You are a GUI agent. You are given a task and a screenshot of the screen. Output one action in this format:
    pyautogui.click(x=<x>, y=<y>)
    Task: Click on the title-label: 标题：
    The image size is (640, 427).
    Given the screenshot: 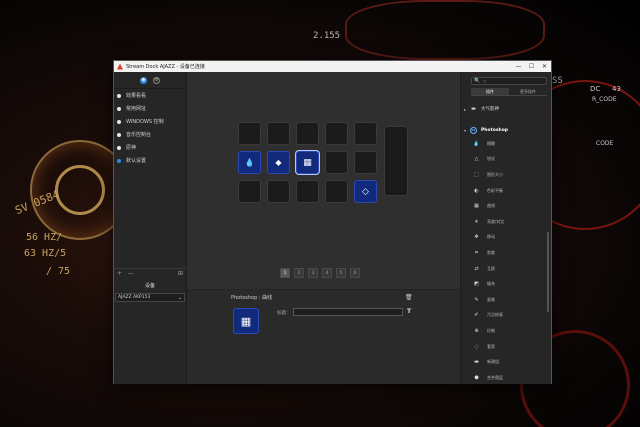 What is the action you would take?
    pyautogui.click(x=284, y=313)
    